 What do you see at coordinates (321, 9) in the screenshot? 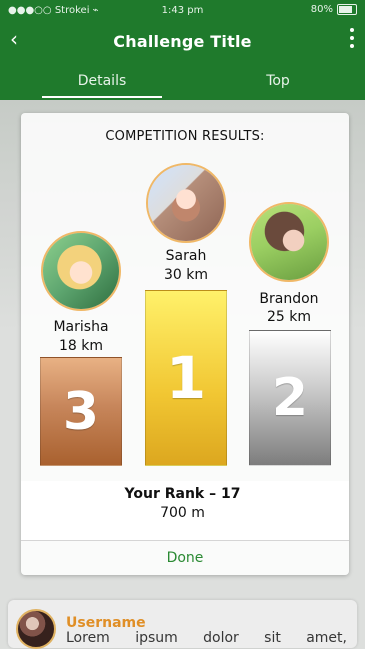
I see `battery-percent: 80%` at bounding box center [321, 9].